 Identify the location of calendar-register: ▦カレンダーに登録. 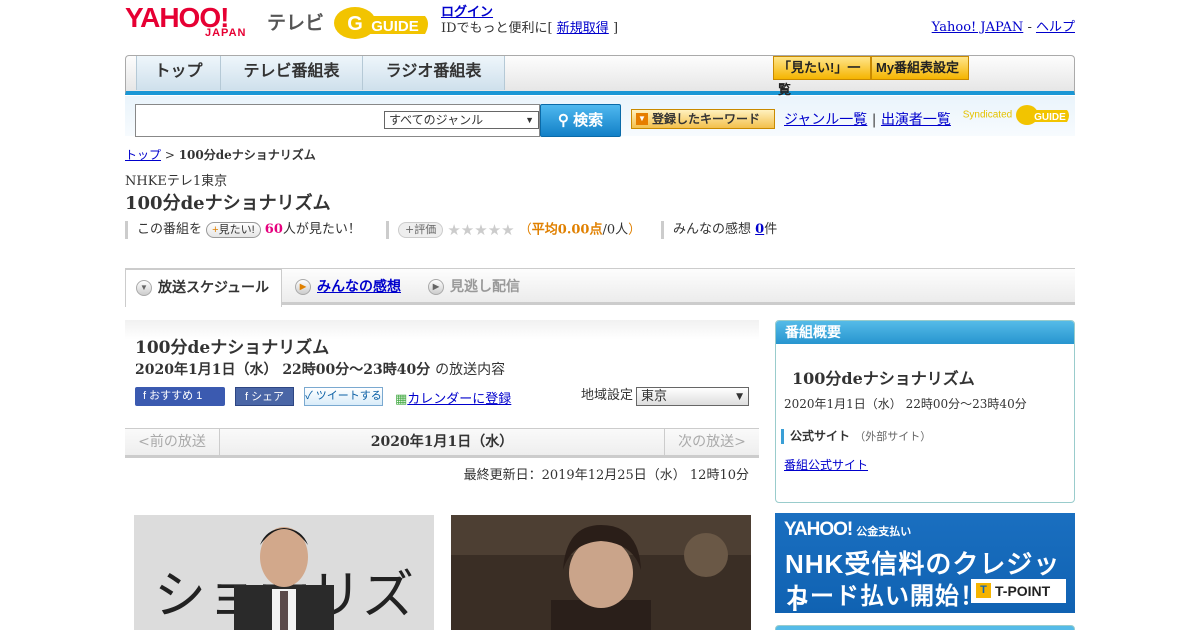
(453, 397).